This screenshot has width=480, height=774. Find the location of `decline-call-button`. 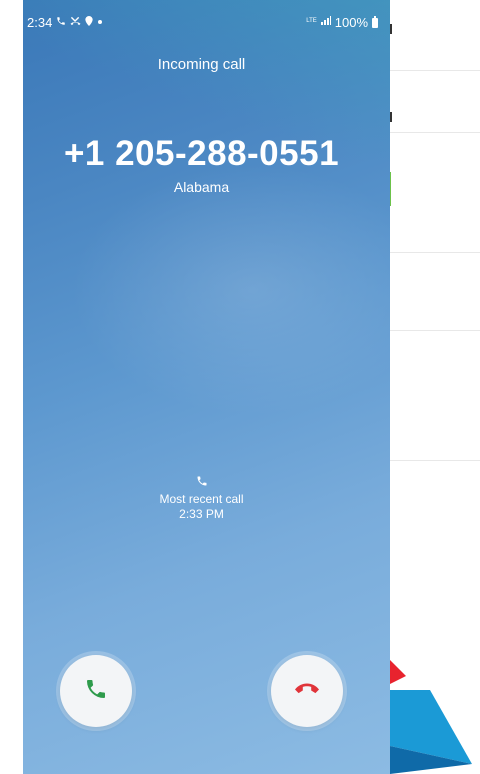

decline-call-button is located at coordinates (307, 691).